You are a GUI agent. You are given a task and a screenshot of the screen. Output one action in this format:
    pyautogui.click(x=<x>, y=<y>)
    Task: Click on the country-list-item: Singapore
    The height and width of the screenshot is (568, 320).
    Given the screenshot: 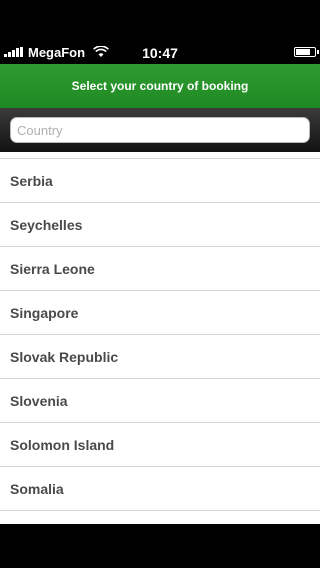 What is the action you would take?
    pyautogui.click(x=160, y=313)
    